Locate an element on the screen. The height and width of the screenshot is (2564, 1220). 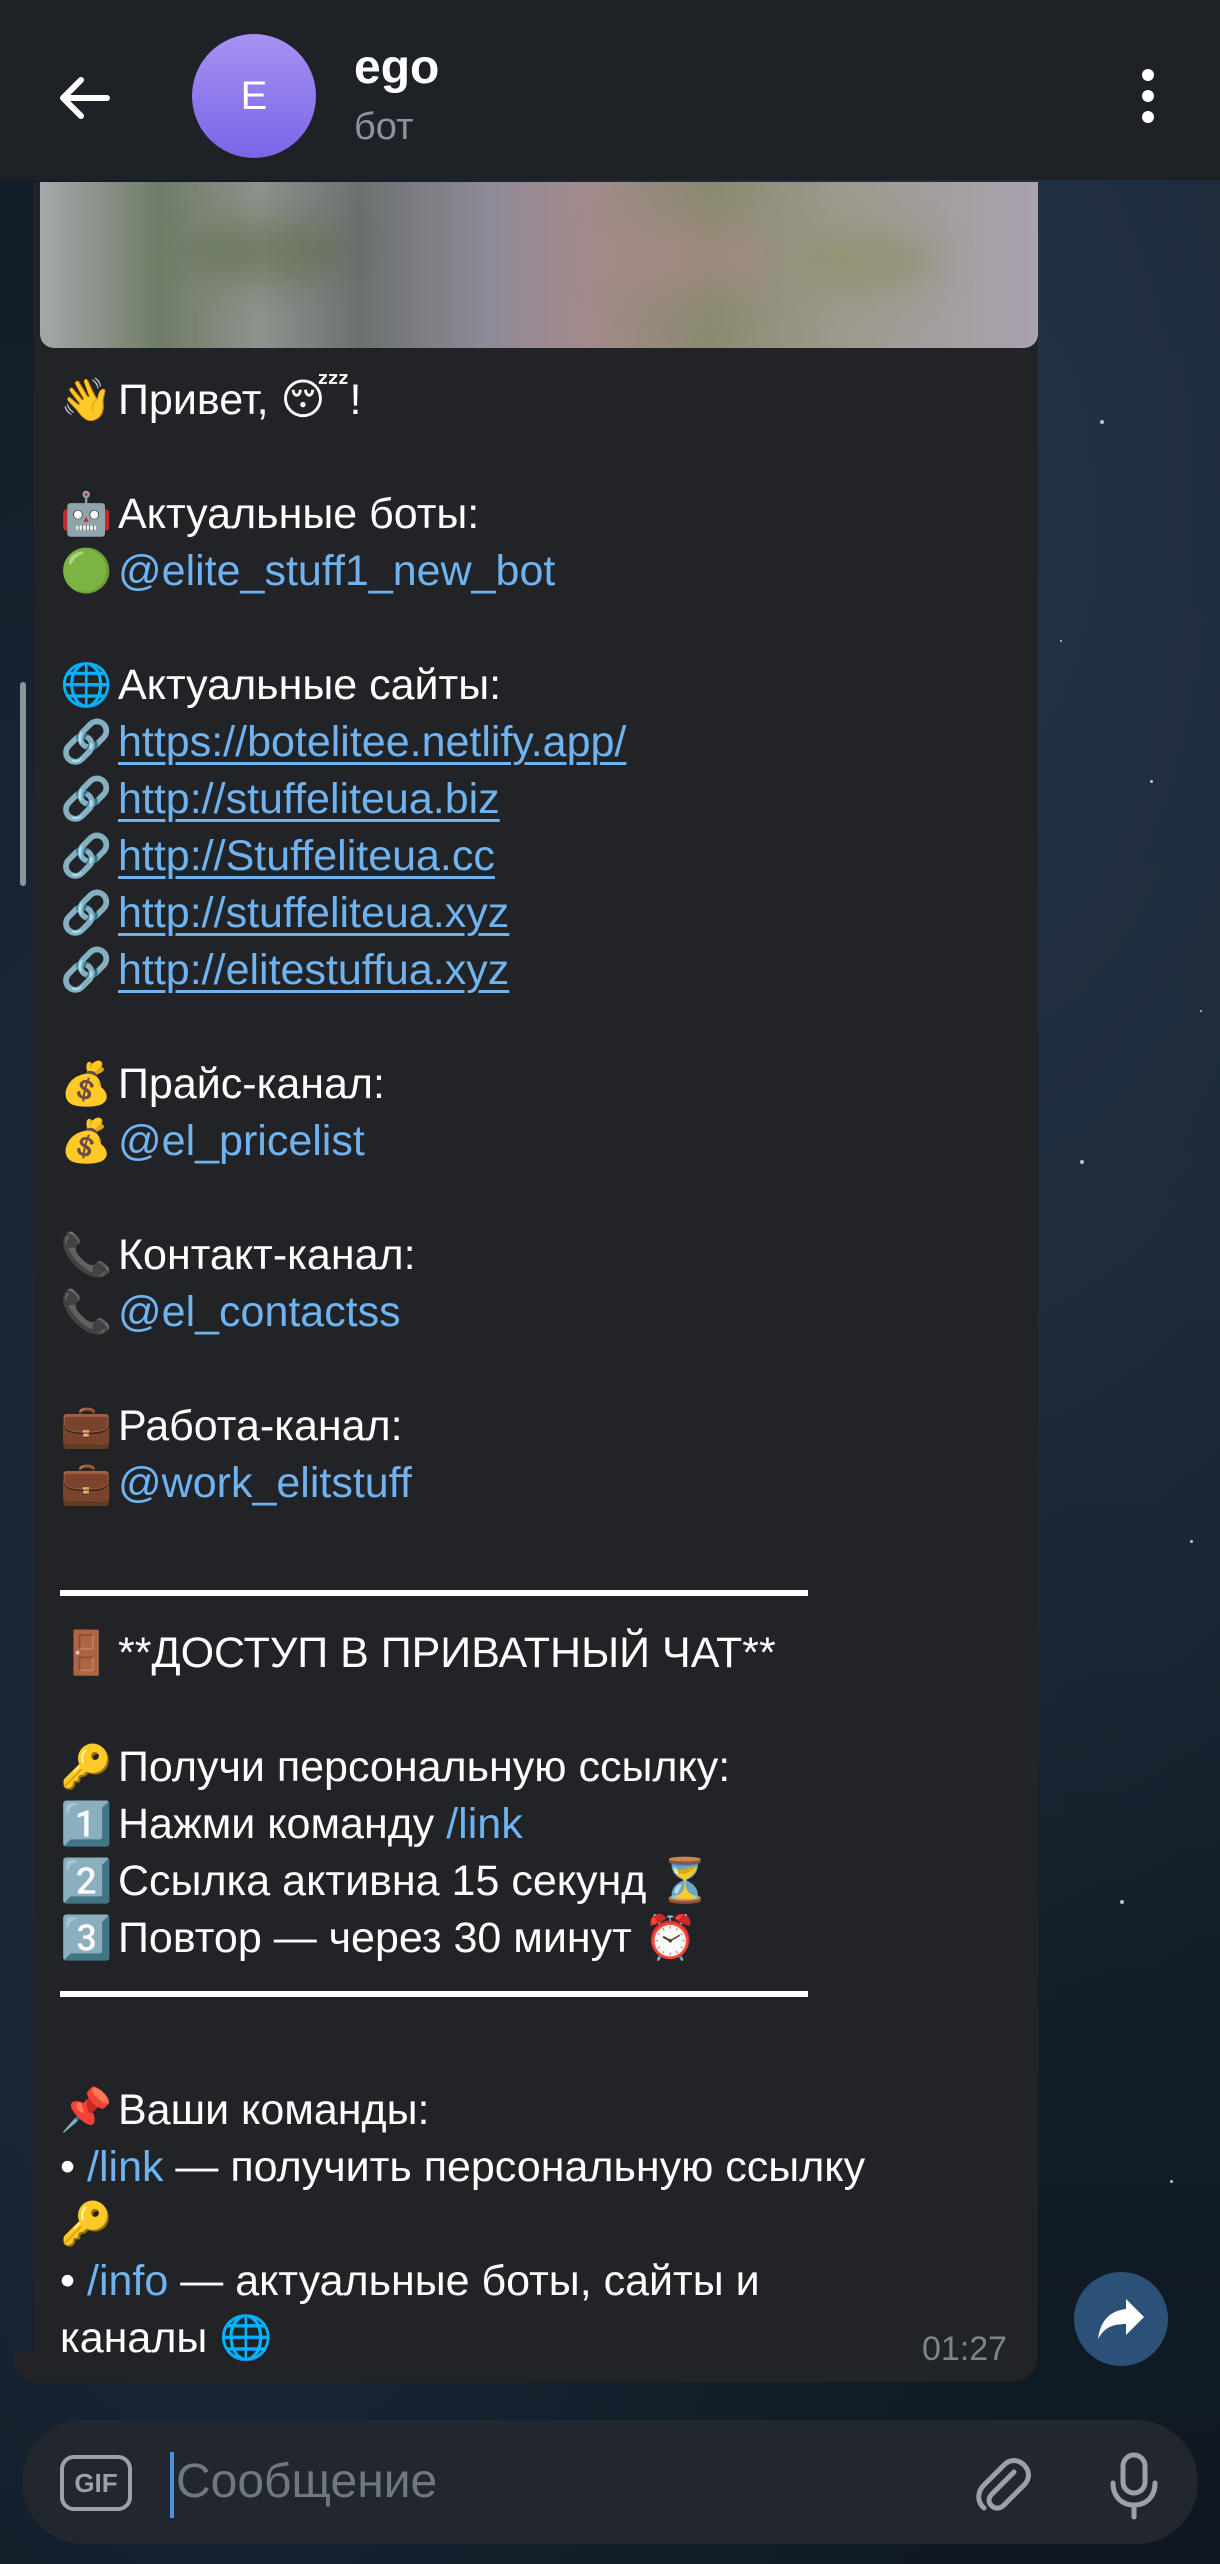
keycap-1-icon: 1️⃣ is located at coordinates (86, 1823).